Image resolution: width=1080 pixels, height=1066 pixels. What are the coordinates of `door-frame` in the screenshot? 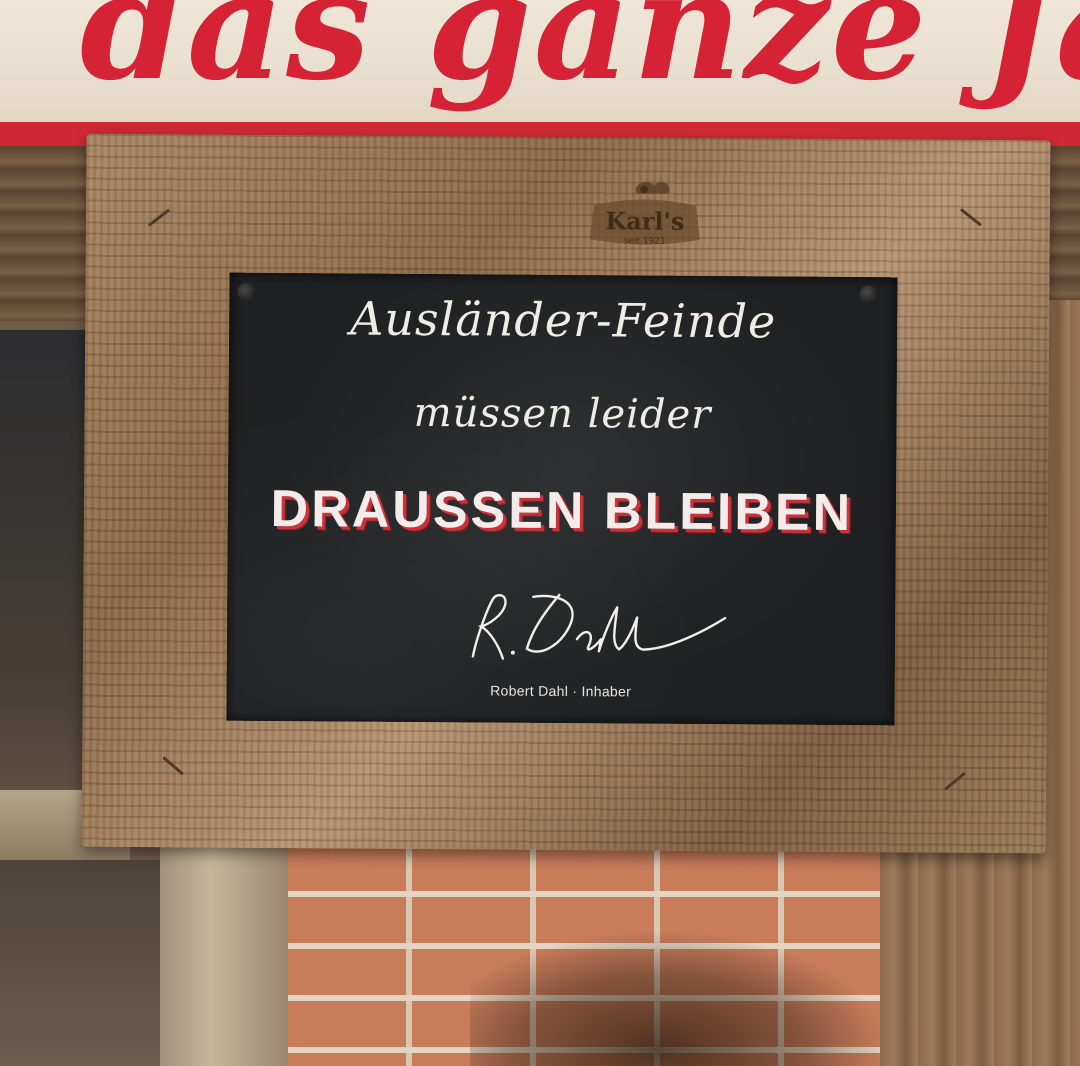 It's located at (224, 955).